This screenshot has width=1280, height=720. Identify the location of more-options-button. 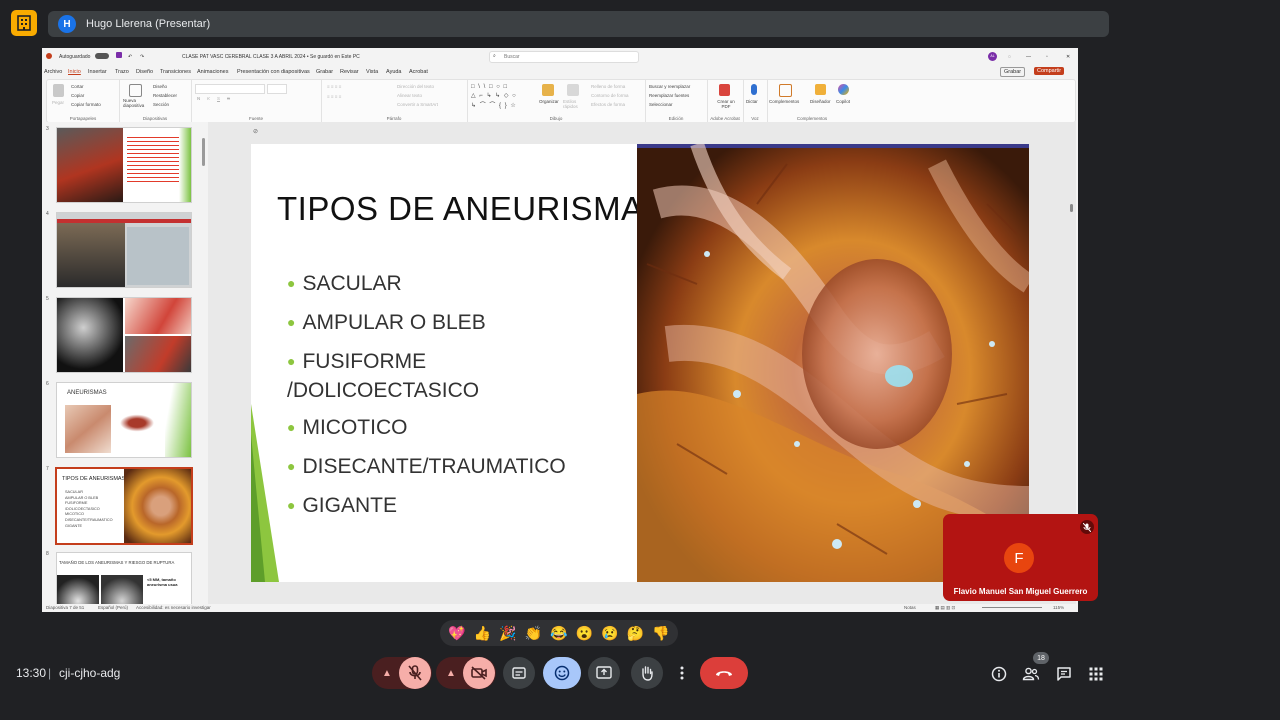
(682, 673).